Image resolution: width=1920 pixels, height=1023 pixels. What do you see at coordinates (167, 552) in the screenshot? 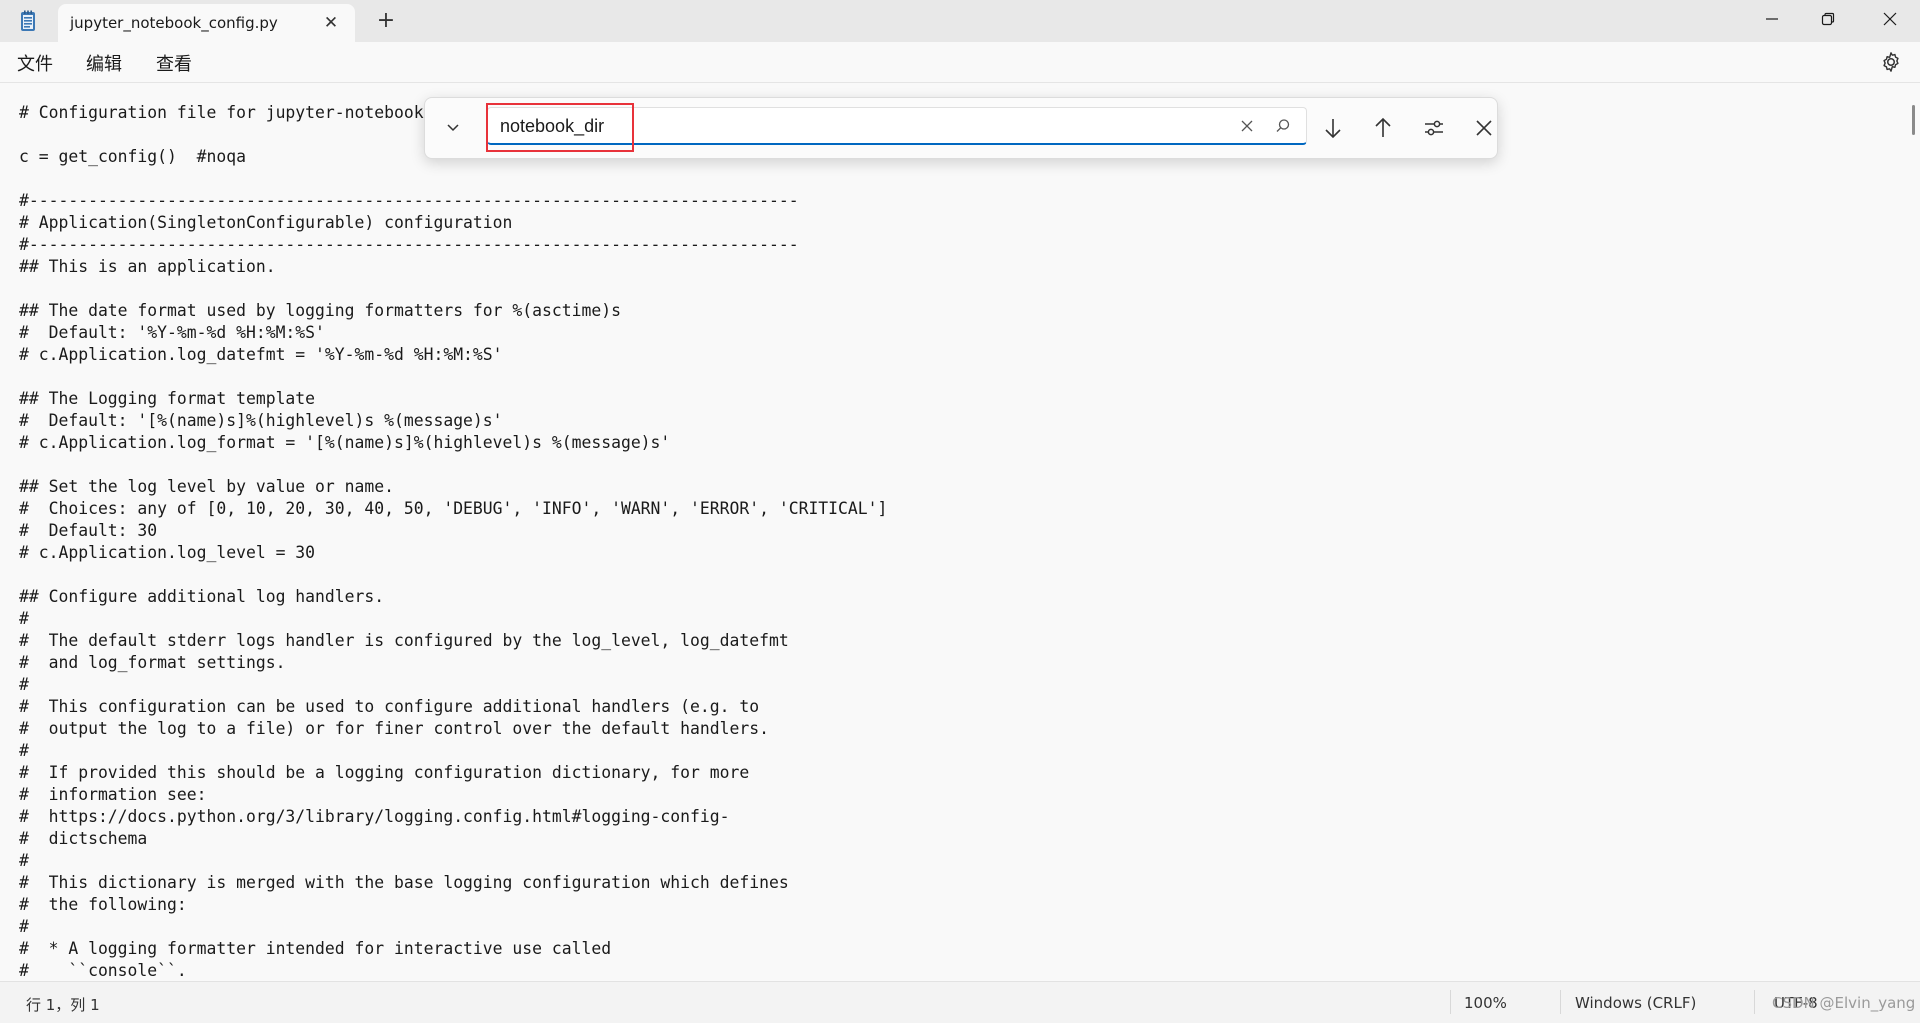
I see `code-line: # c.Application.log_level = 30` at bounding box center [167, 552].